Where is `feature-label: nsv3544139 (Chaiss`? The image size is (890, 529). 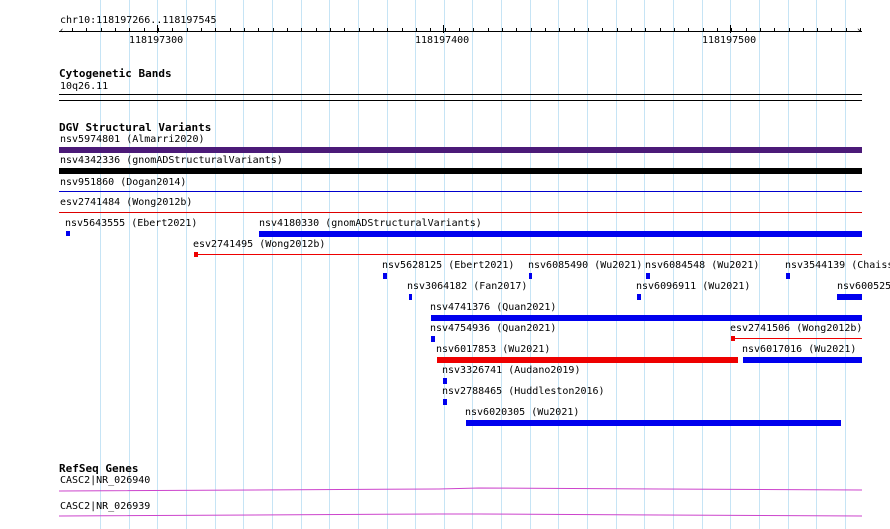 feature-label: nsv3544139 (Chaiss is located at coordinates (837, 265).